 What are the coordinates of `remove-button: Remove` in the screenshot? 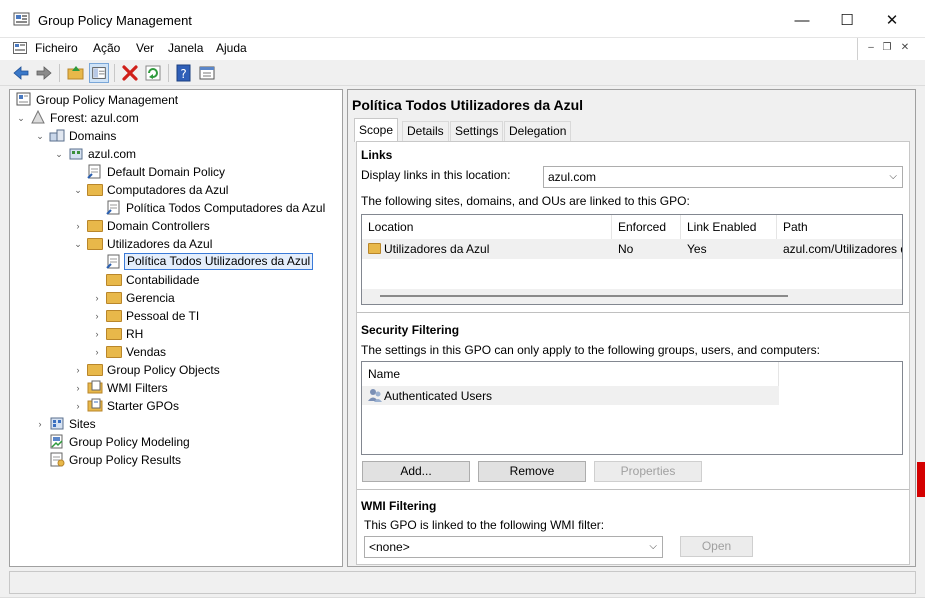 It's located at (532, 471).